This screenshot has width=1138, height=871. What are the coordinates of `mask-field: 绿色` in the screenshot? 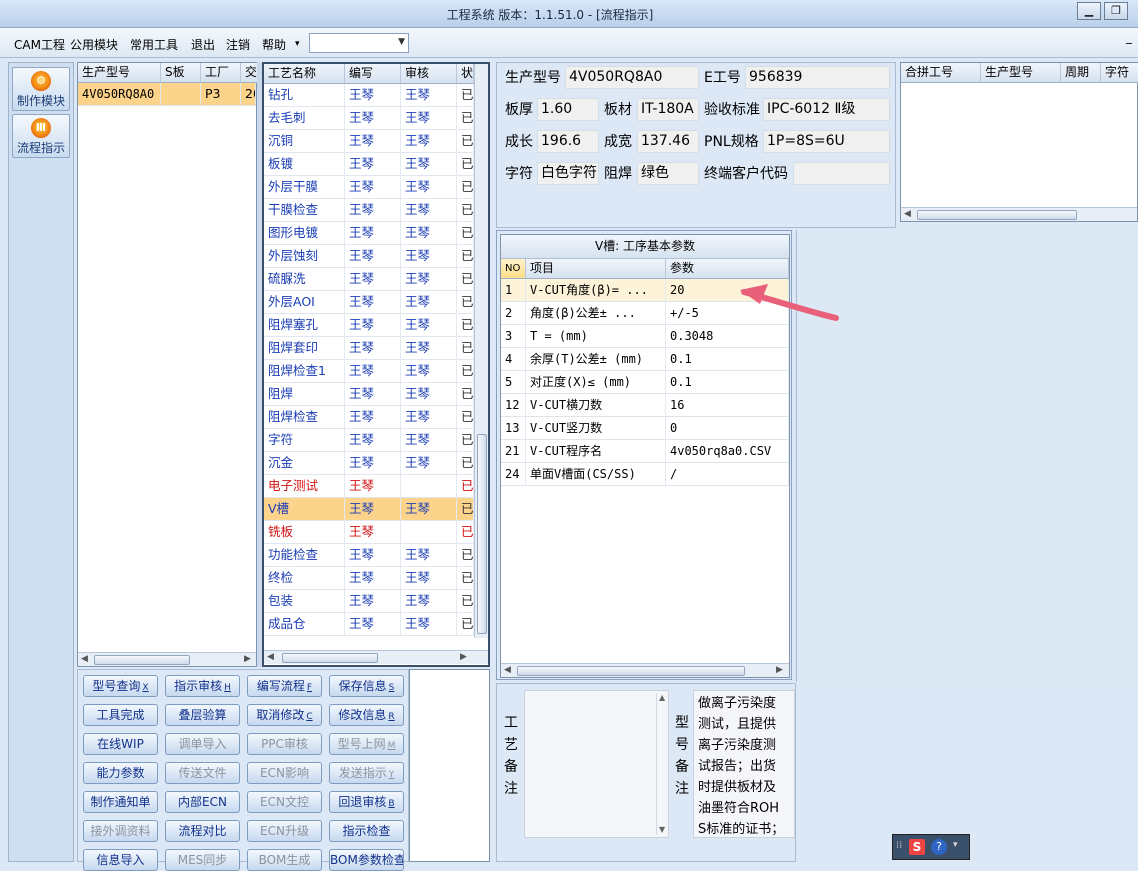 It's located at (668, 173).